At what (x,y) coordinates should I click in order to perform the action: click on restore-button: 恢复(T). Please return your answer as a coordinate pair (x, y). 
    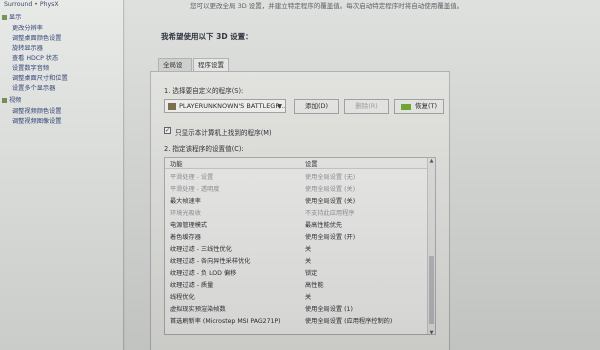
    Looking at the image, I should click on (419, 106).